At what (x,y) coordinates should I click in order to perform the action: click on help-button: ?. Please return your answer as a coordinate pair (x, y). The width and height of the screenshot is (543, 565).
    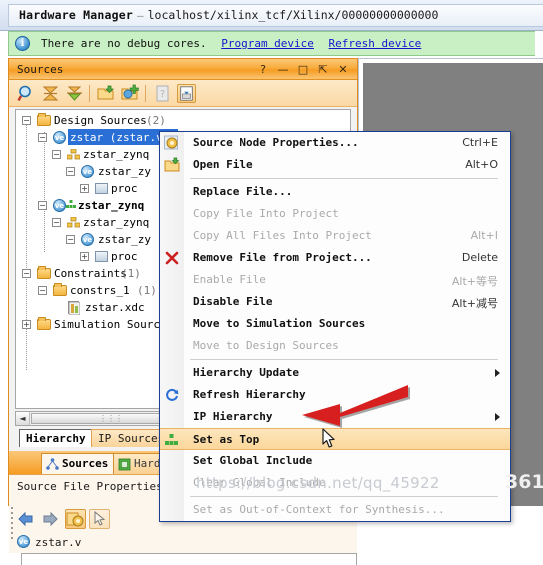
    Looking at the image, I should click on (263, 69).